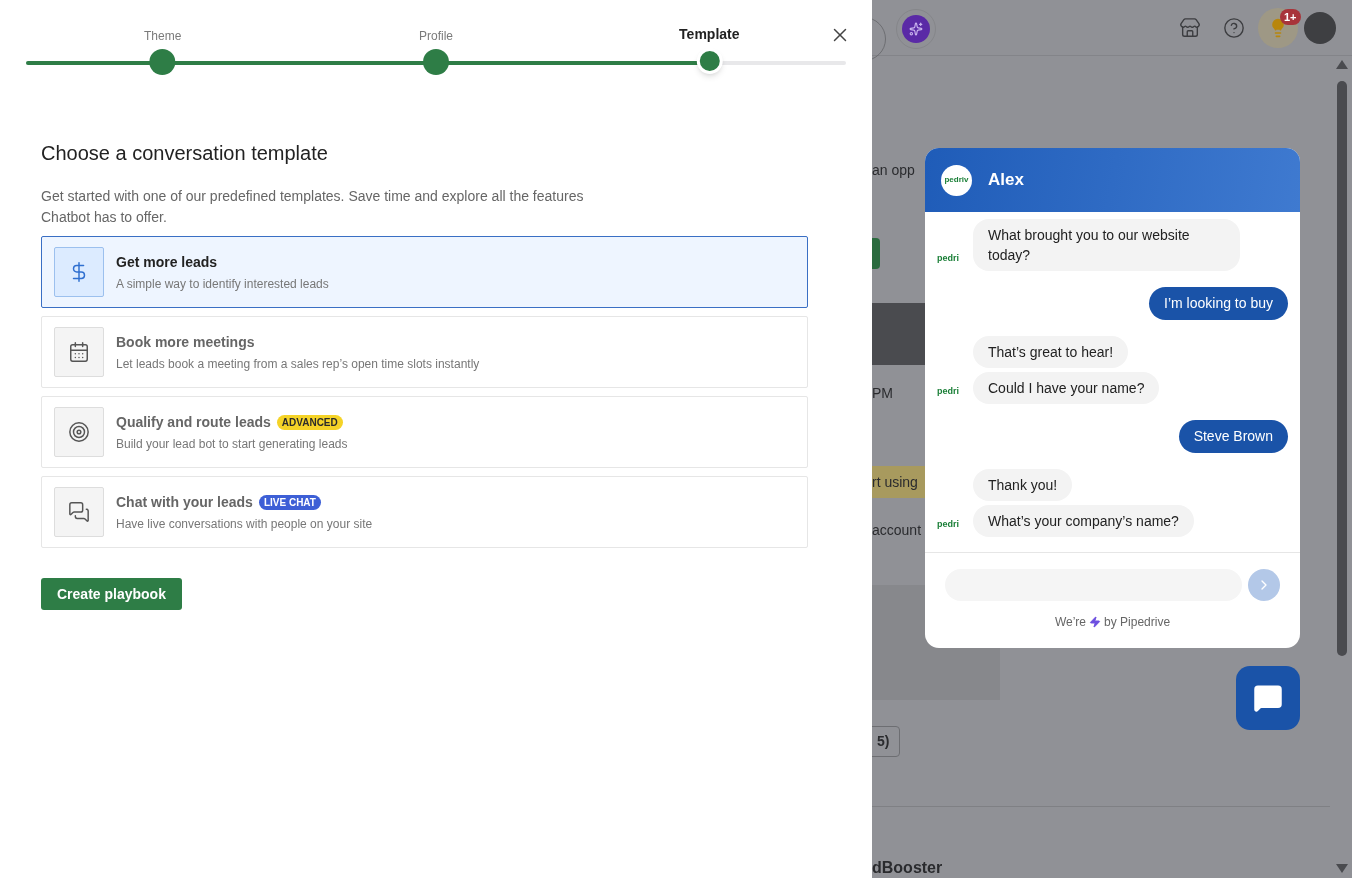  What do you see at coordinates (424, 512) in the screenshot?
I see `template-option: Chat with your leads LIVE CHAT Have live conversations with people on your site` at bounding box center [424, 512].